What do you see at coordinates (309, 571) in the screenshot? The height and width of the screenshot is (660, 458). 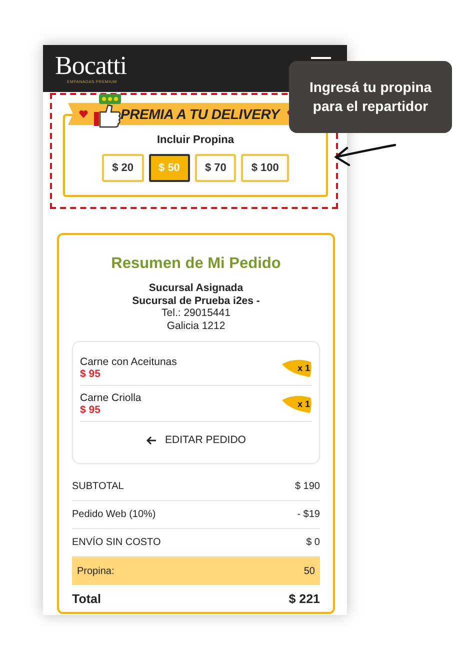 I see `total-value: 50` at bounding box center [309, 571].